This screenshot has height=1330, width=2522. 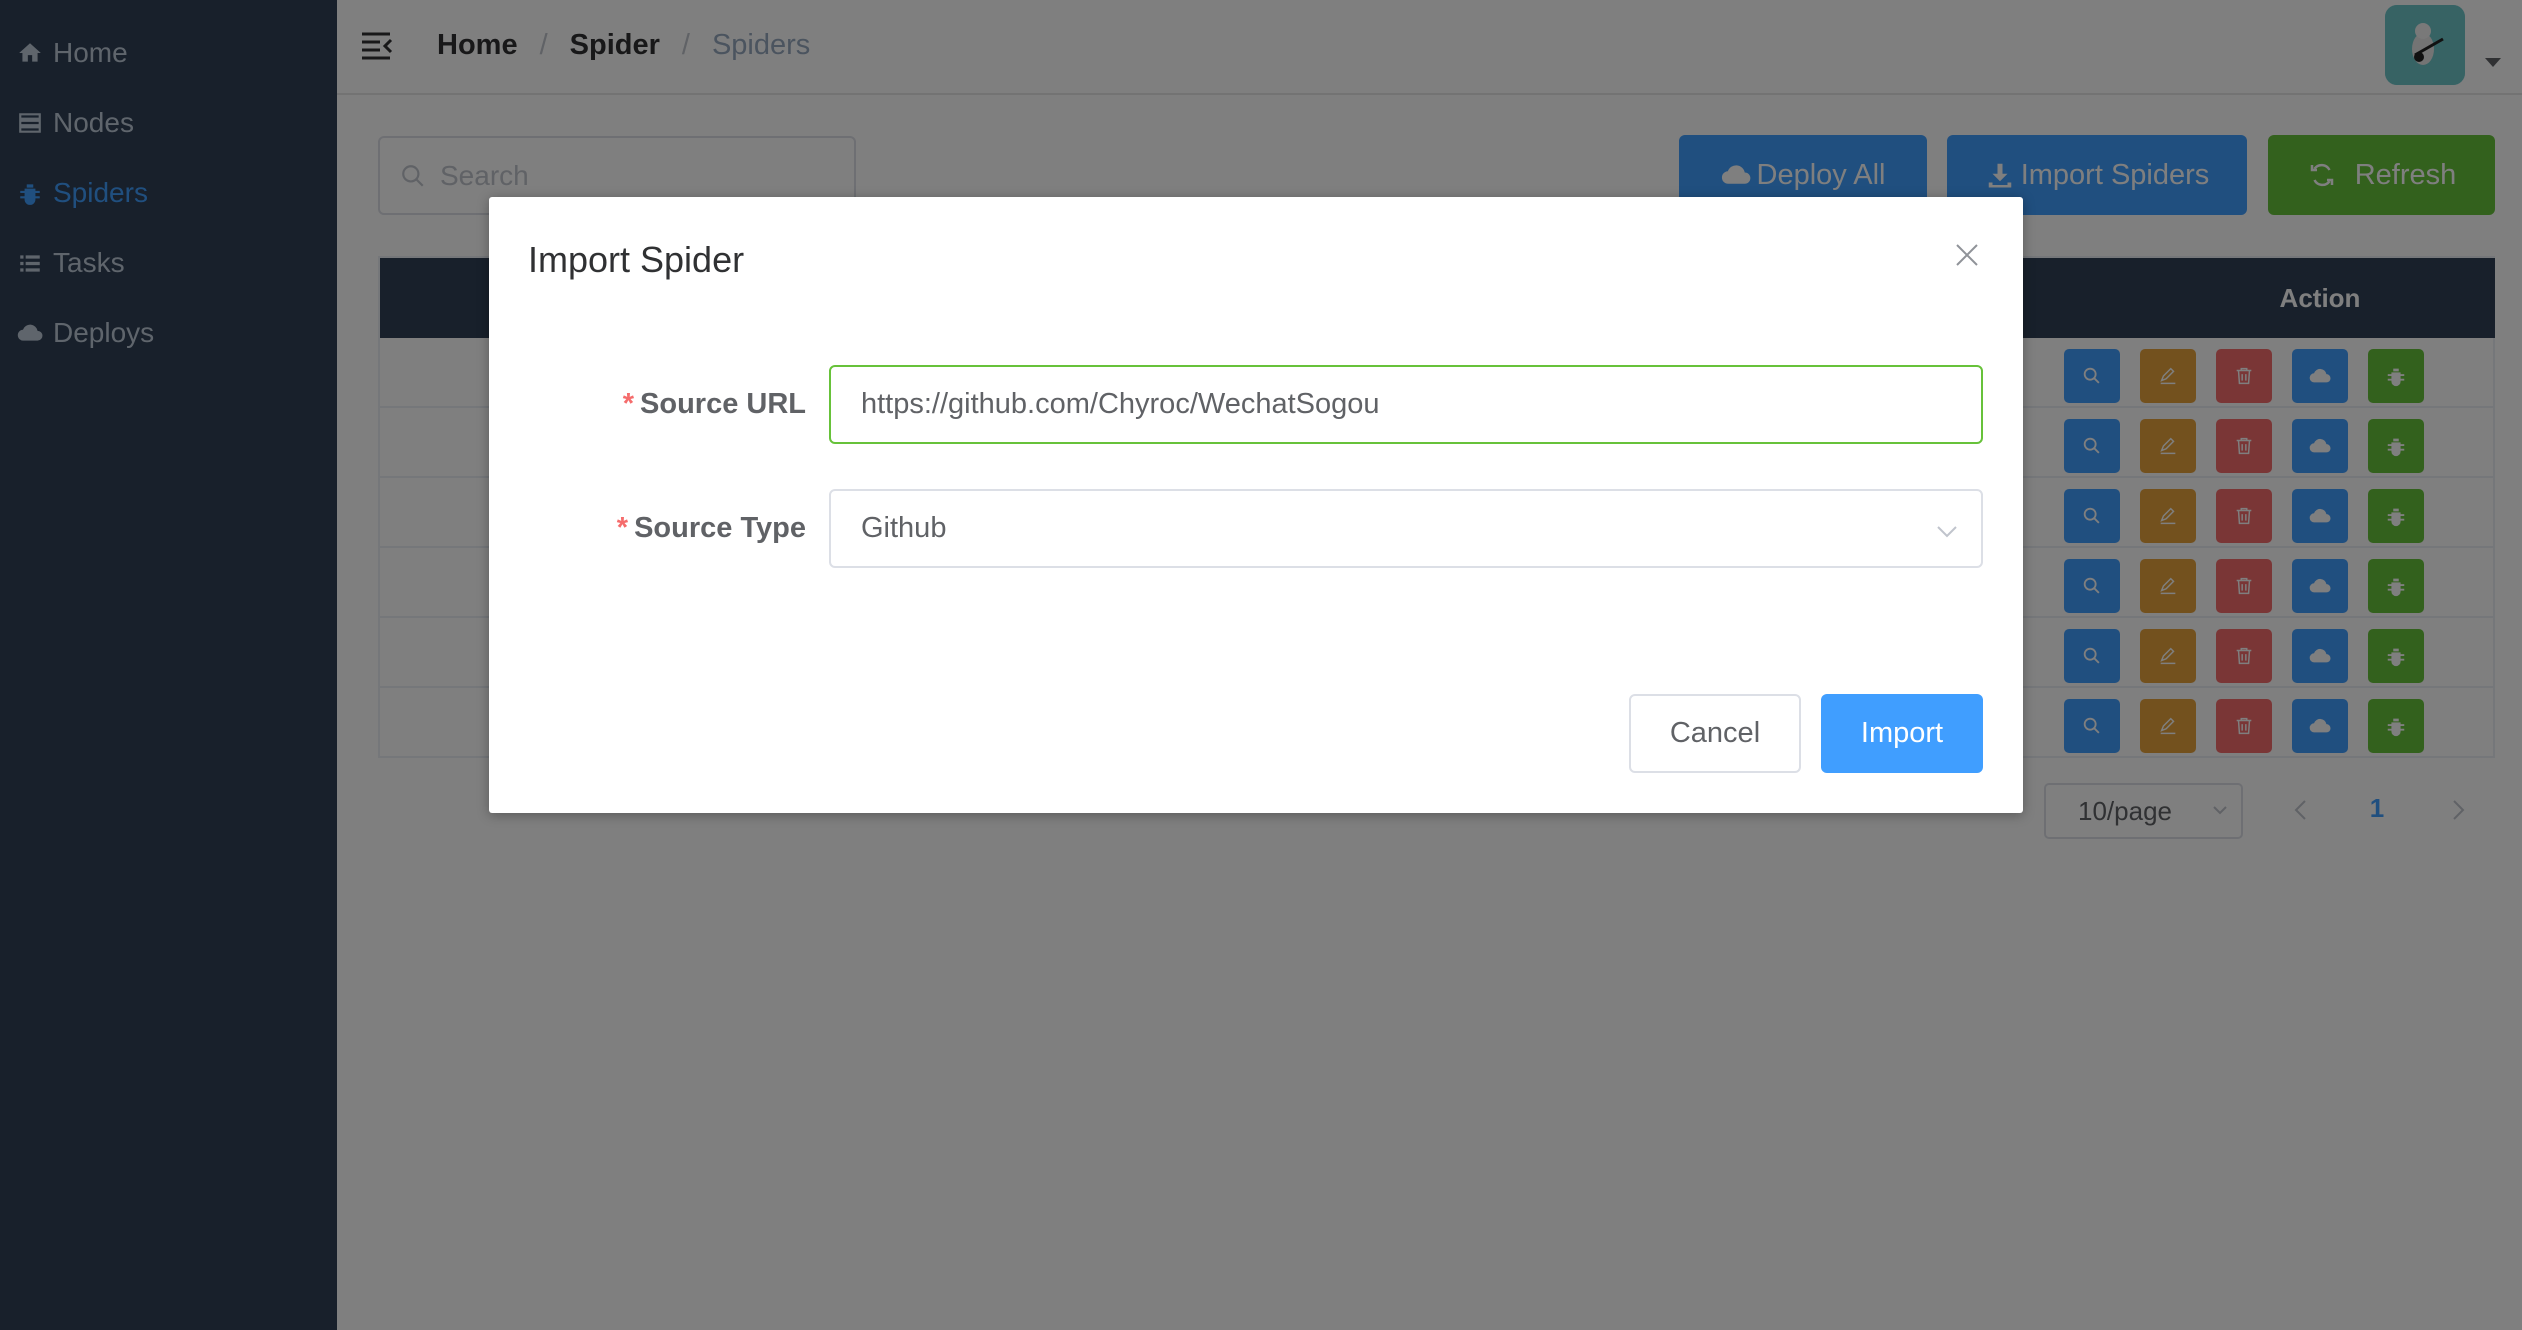 I want to click on source-url-field, so click(x=1406, y=404).